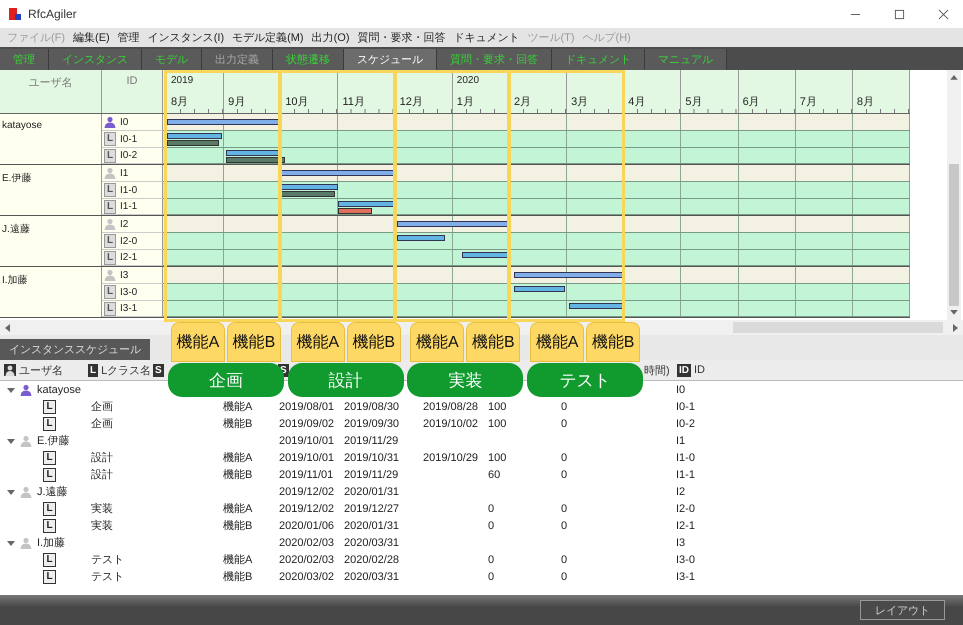 The height and width of the screenshot is (625, 963). Describe the element at coordinates (179, 102) in the screenshot. I see `month-label: 8月` at that location.